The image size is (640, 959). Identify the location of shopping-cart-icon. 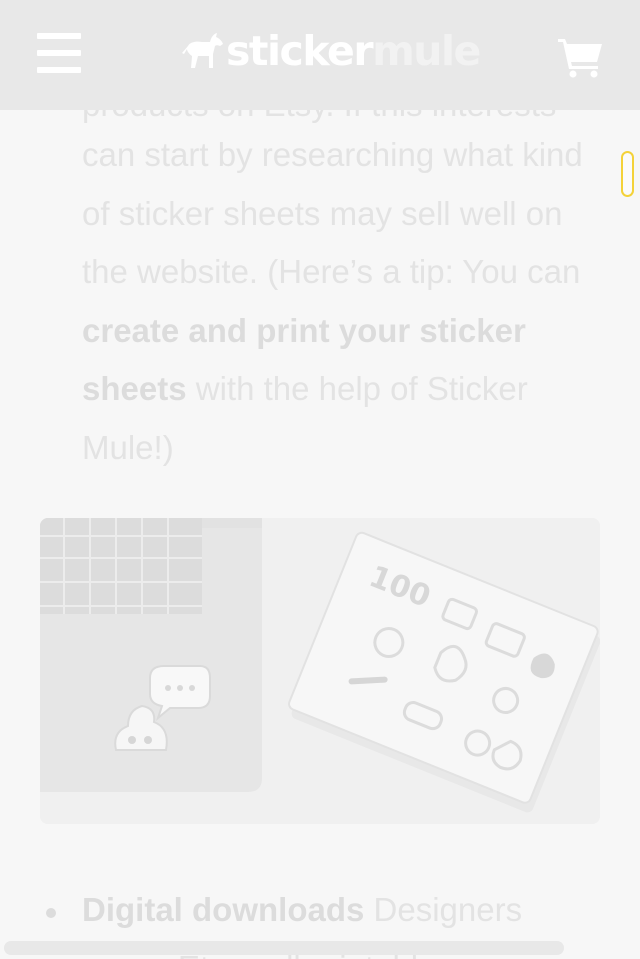
(580, 57).